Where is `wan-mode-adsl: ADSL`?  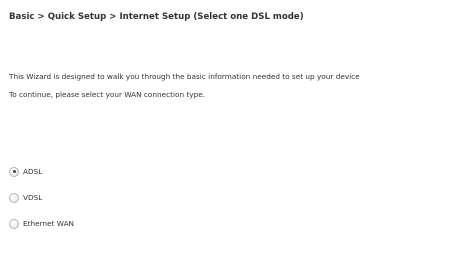 wan-mode-adsl: ADSL is located at coordinates (41, 171).